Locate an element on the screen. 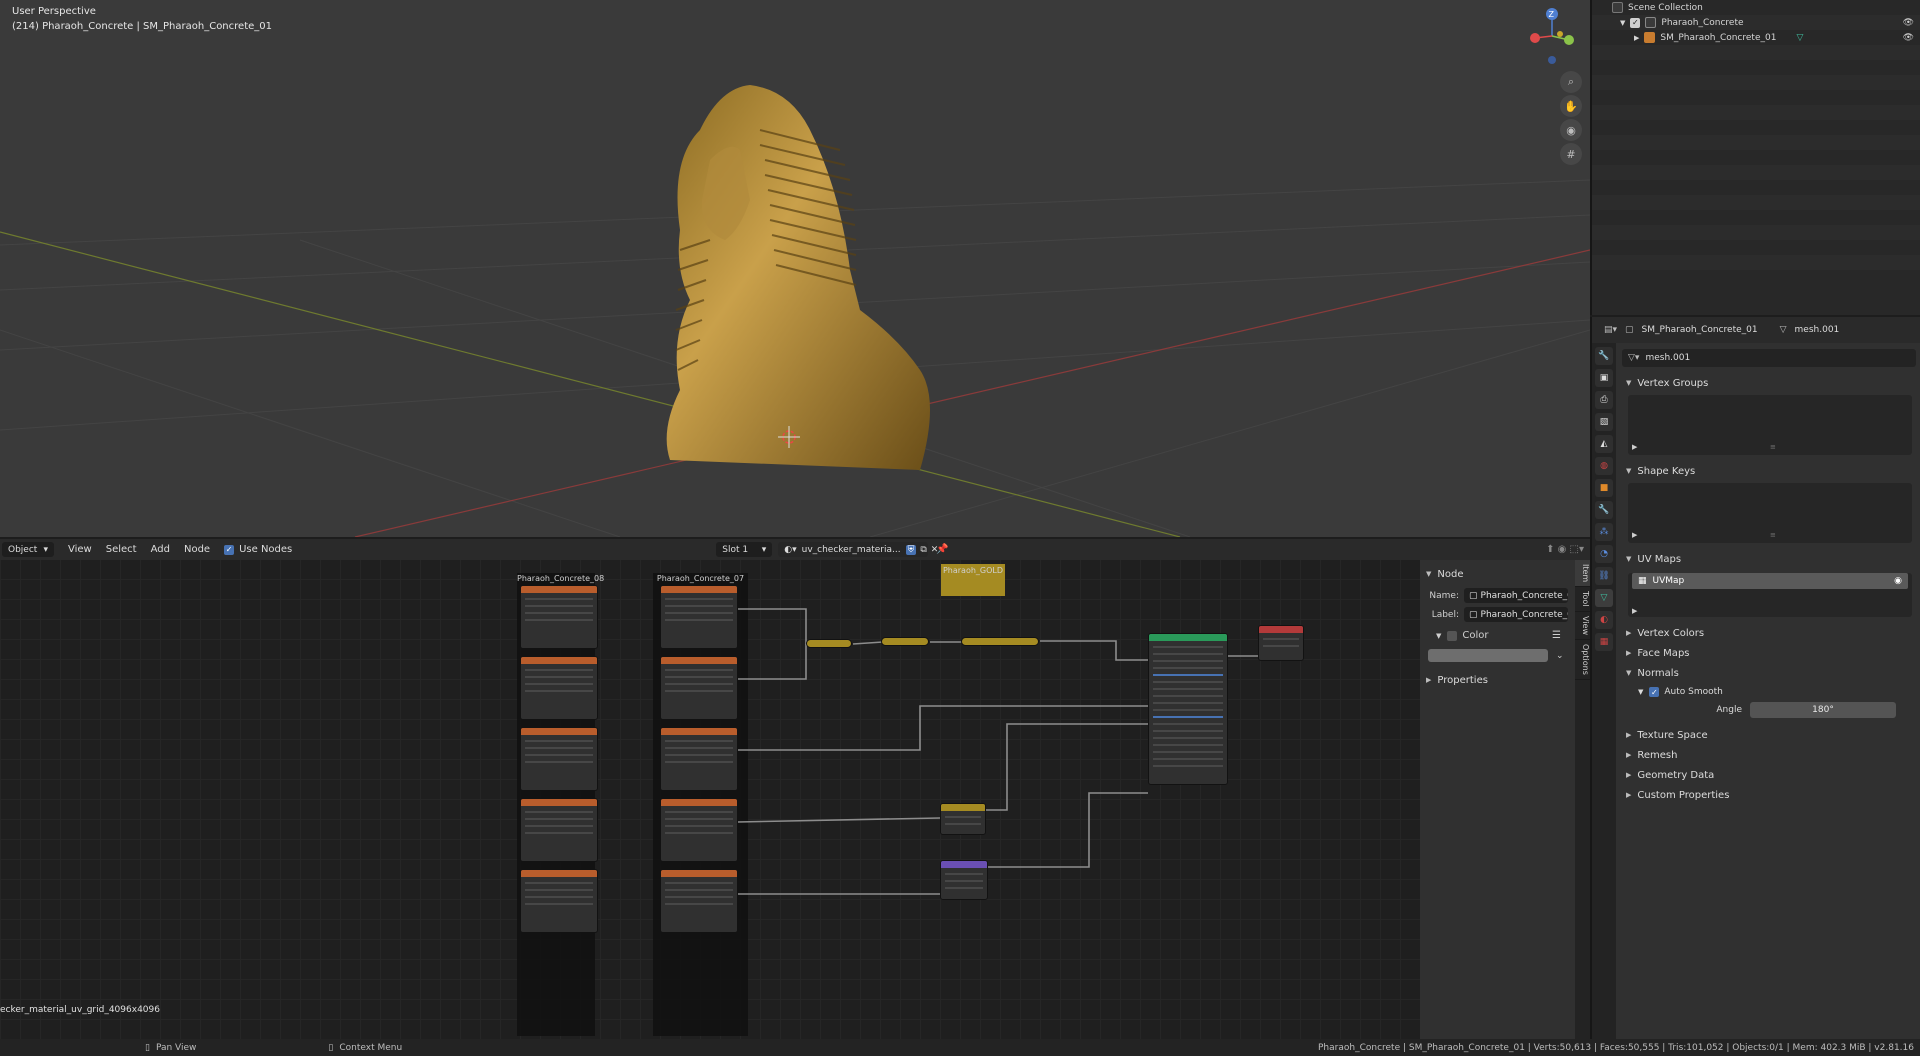 The height and width of the screenshot is (1056, 1920). modifier-tab-icon: 🔧 is located at coordinates (1604, 510).